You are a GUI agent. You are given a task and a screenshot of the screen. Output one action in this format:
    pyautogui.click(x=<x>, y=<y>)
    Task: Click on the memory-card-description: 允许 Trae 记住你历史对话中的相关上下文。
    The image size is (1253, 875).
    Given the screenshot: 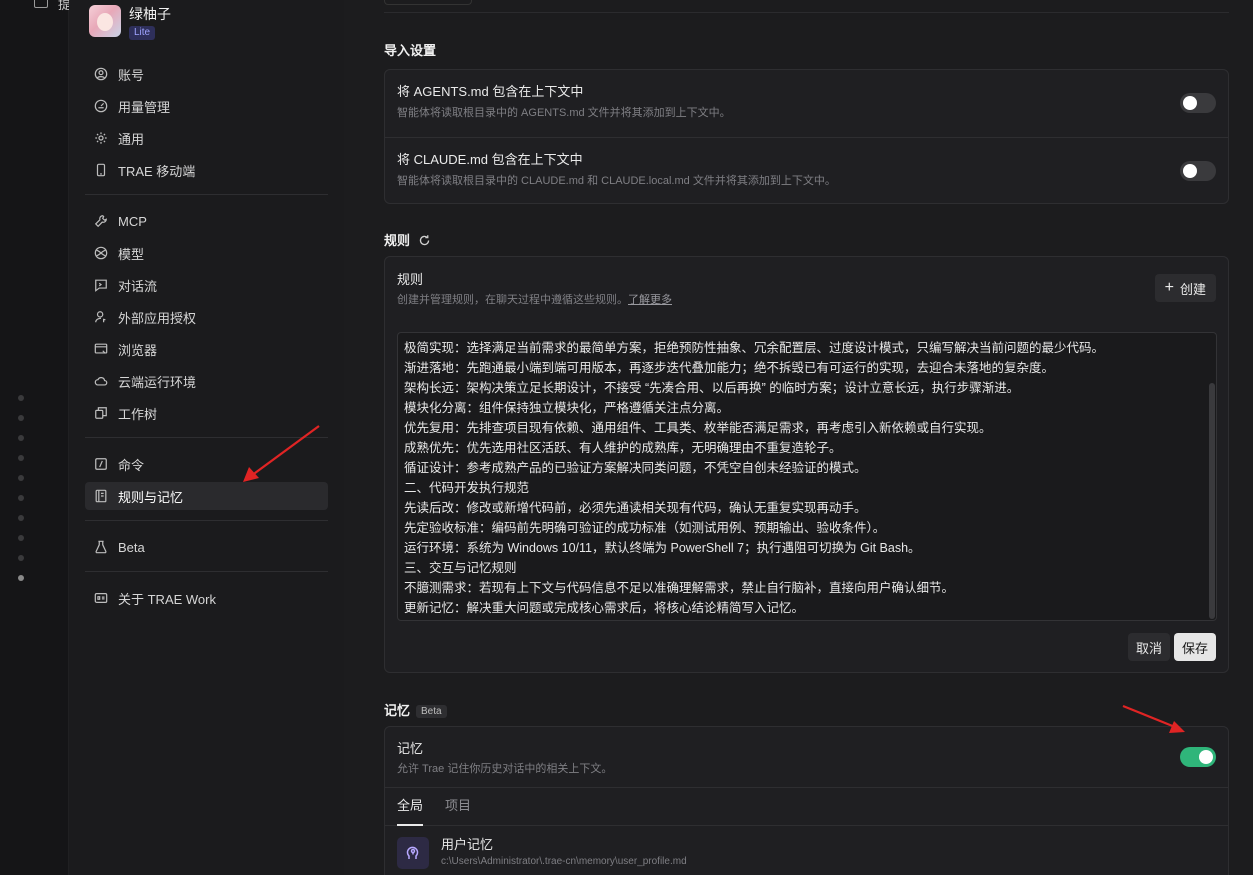 What is the action you would take?
    pyautogui.click(x=505, y=769)
    